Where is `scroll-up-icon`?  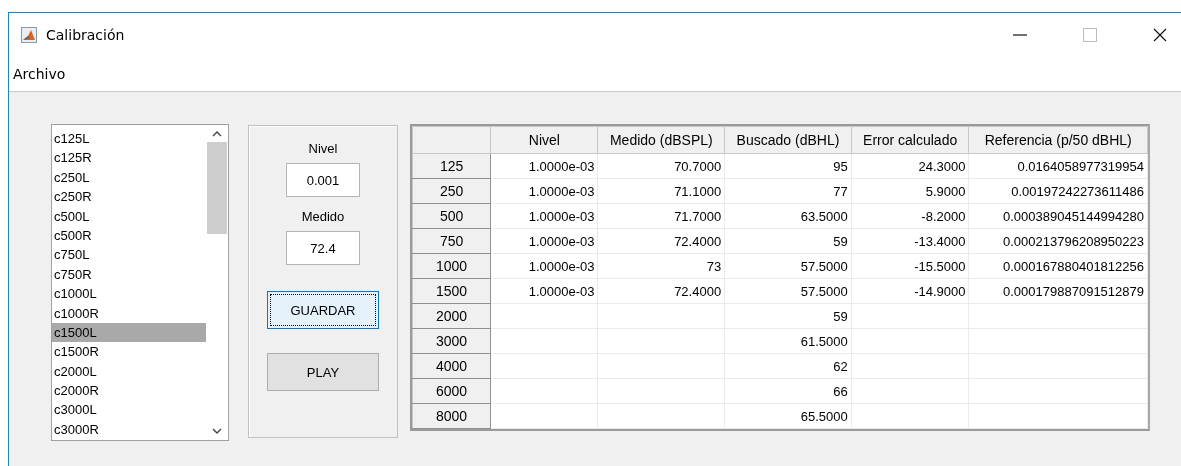 scroll-up-icon is located at coordinates (217, 134).